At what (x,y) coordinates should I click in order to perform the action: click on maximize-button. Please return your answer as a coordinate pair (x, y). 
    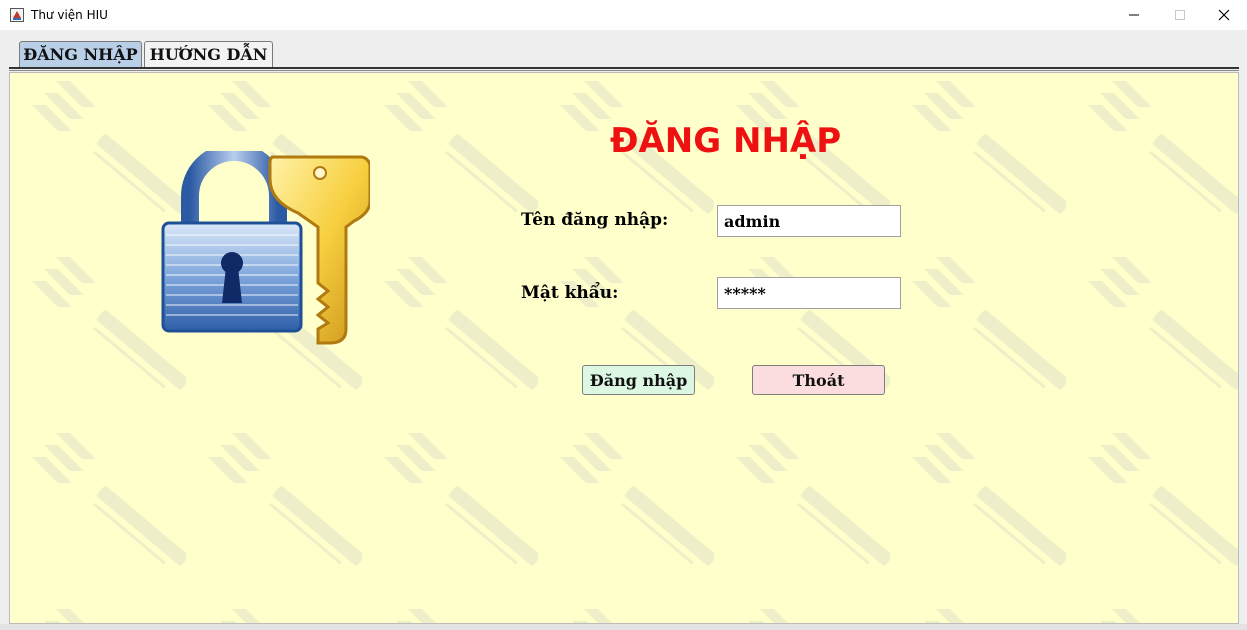
    Looking at the image, I should click on (1180, 15).